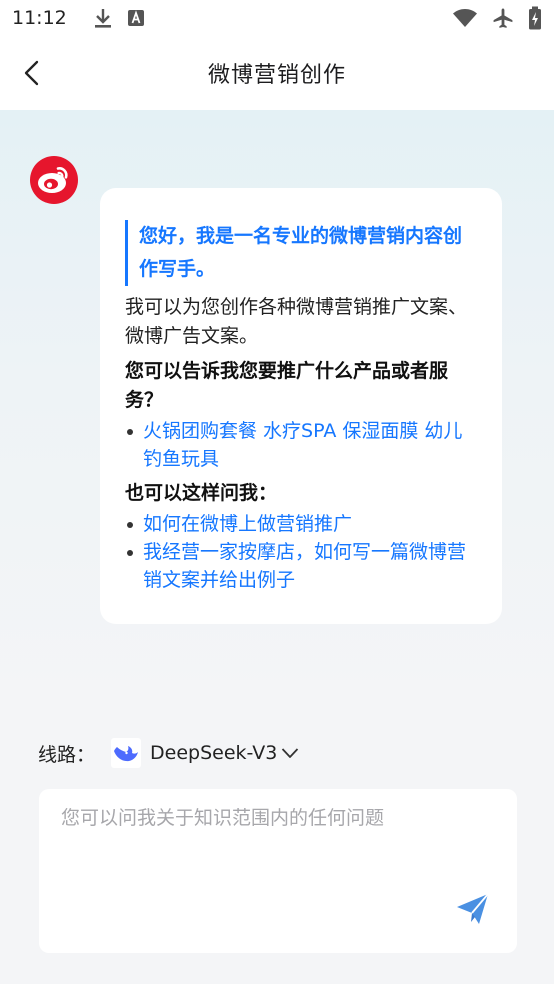 Image resolution: width=554 pixels, height=984 pixels. I want to click on chevron-down-icon, so click(290, 753).